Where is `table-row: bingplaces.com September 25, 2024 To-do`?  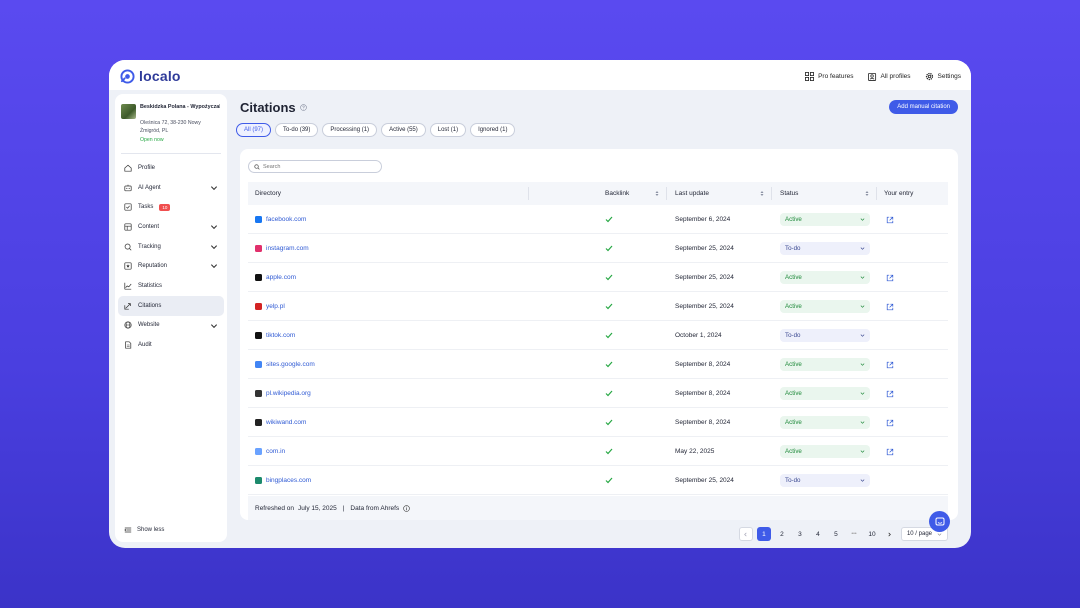
table-row: bingplaces.com September 25, 2024 To-do is located at coordinates (598, 480).